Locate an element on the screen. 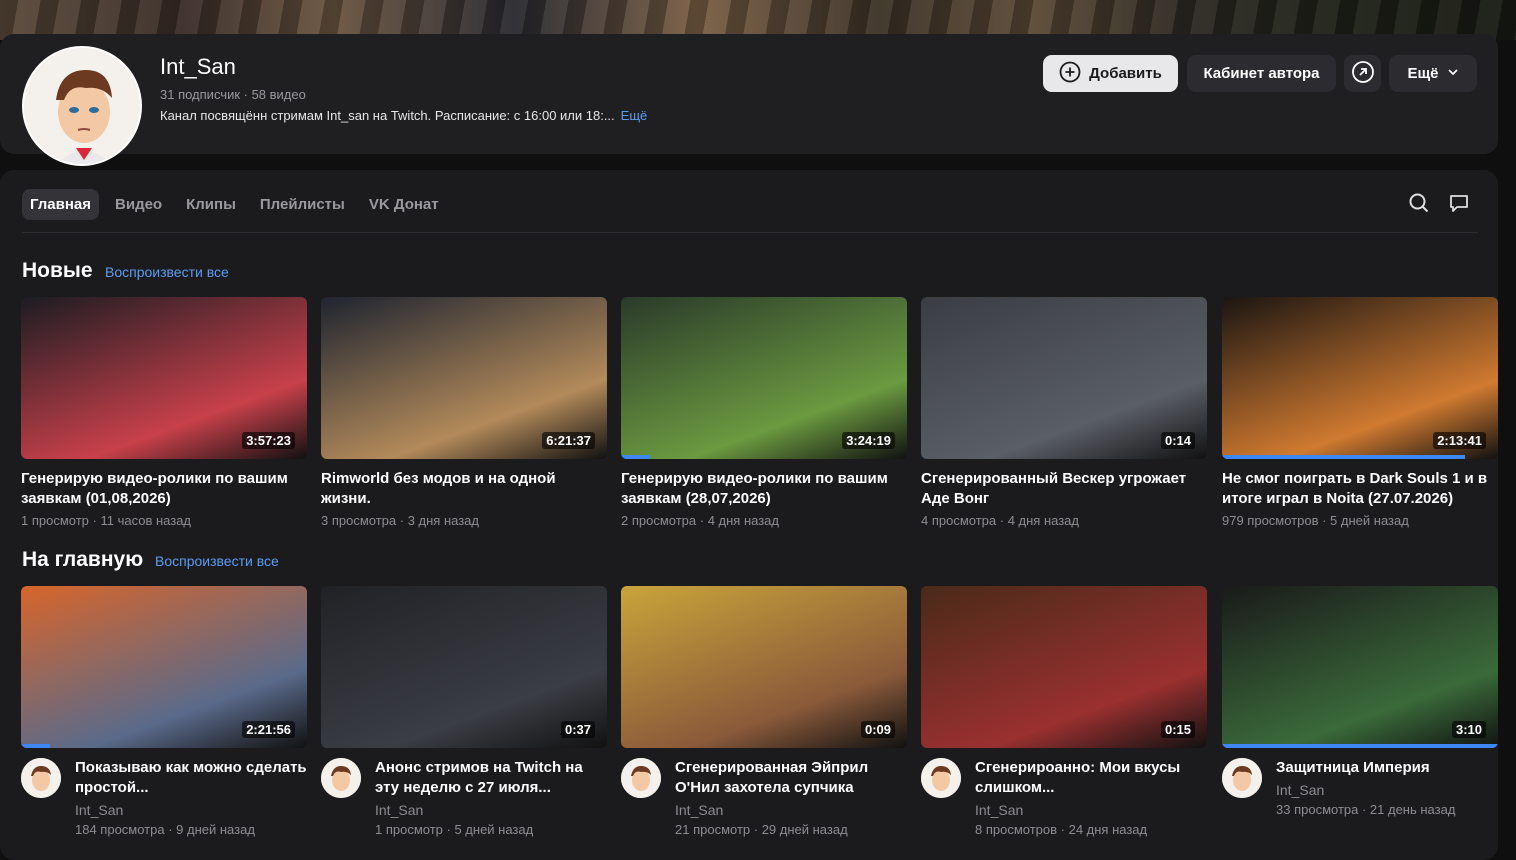 The height and width of the screenshot is (860, 1516). video-thumbnail: 2:13:41 is located at coordinates (1360, 378).